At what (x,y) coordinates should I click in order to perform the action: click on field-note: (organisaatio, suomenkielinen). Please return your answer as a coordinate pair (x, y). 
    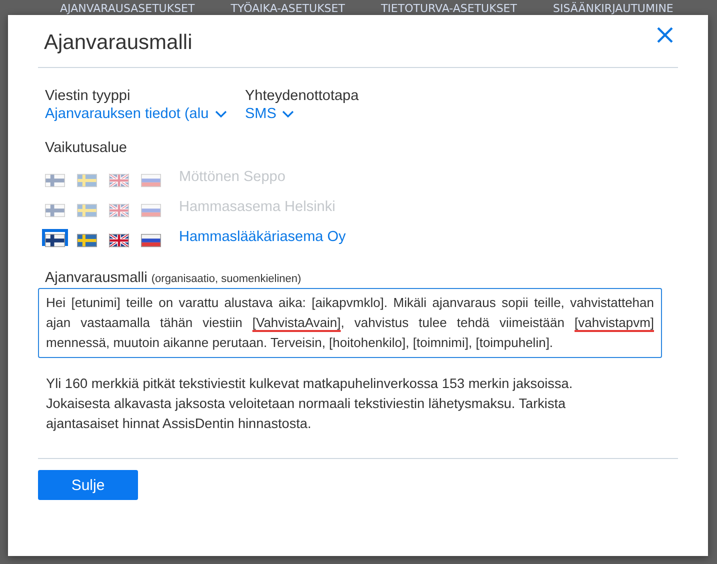
    Looking at the image, I should click on (226, 279).